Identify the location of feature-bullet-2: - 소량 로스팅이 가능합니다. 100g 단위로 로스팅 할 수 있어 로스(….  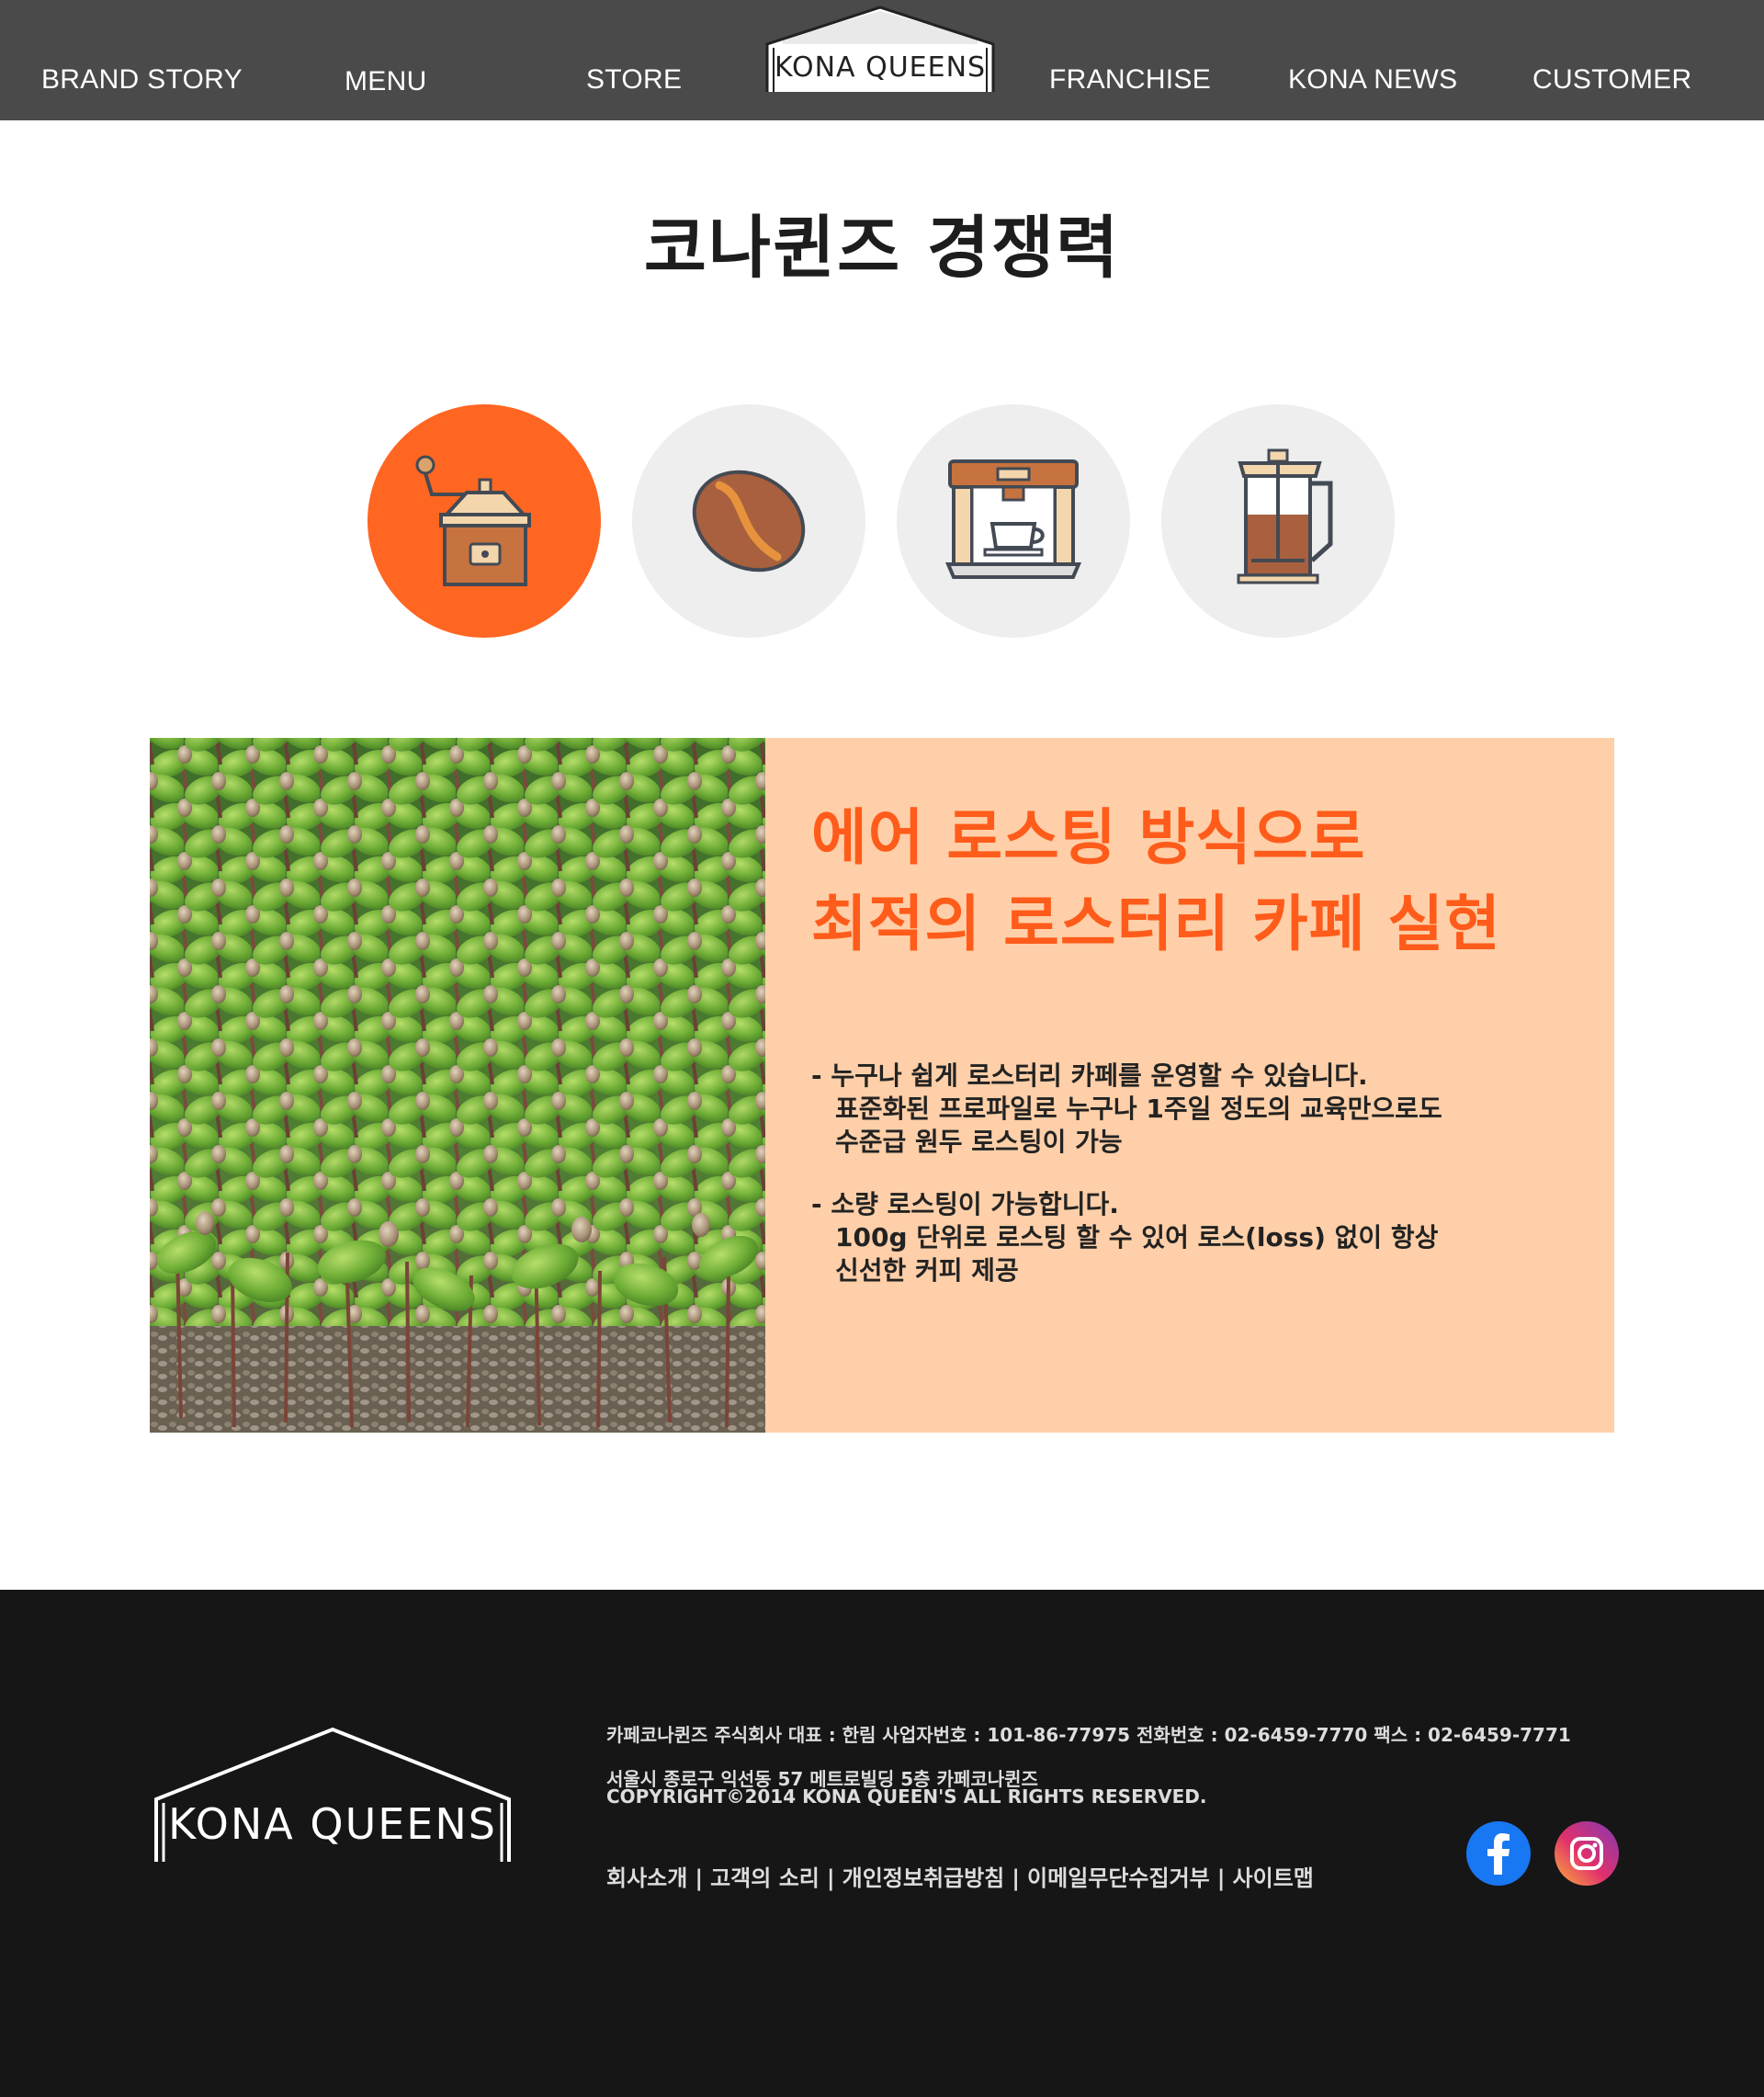
(1124, 1238).